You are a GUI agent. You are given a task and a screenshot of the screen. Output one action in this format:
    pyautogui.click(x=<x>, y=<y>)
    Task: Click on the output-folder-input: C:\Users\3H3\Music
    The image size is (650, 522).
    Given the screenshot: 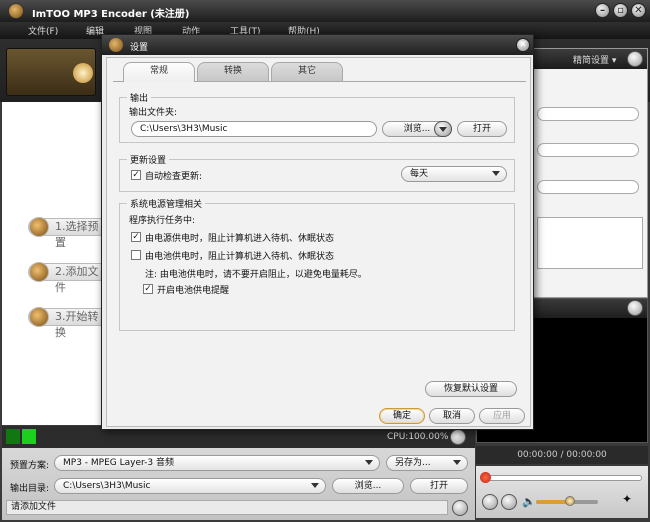 What is the action you would take?
    pyautogui.click(x=254, y=129)
    